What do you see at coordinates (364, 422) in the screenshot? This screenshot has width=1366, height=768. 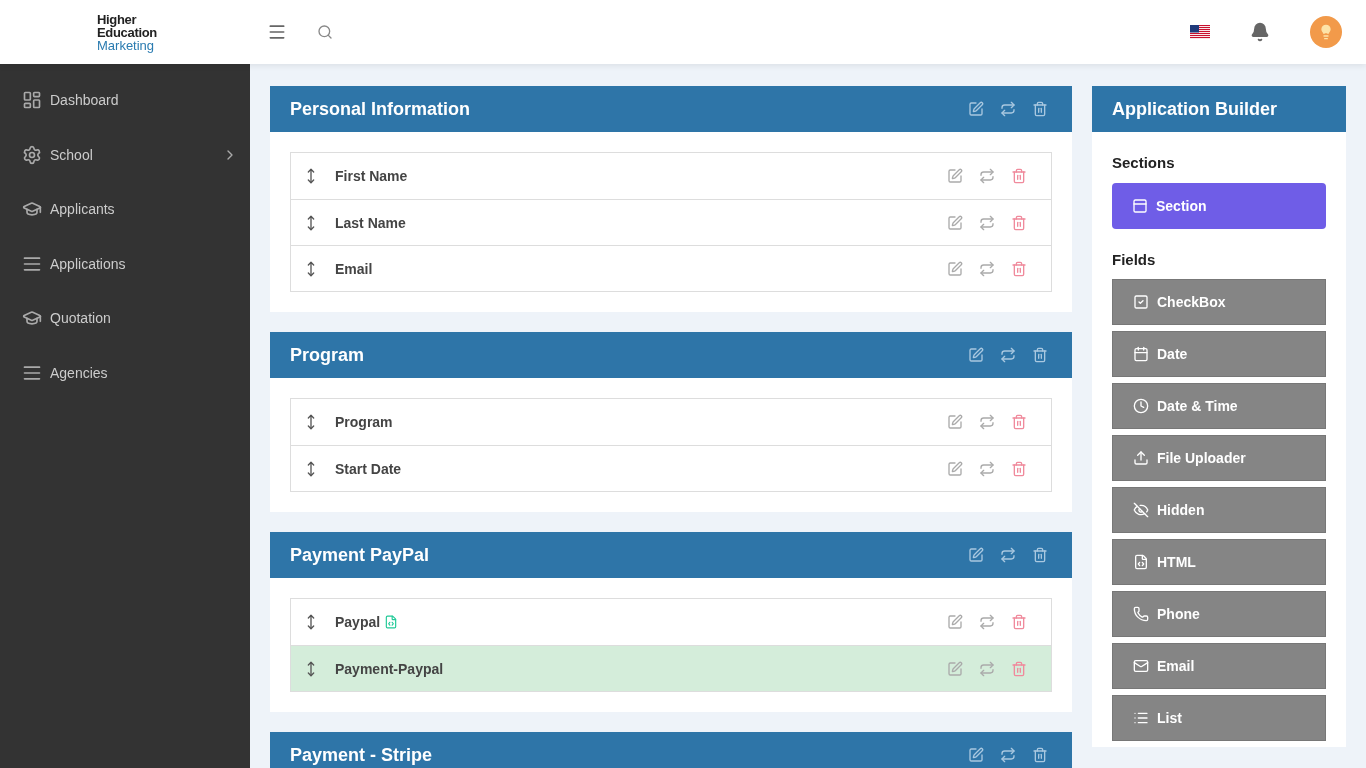 I see `field-label: Program` at bounding box center [364, 422].